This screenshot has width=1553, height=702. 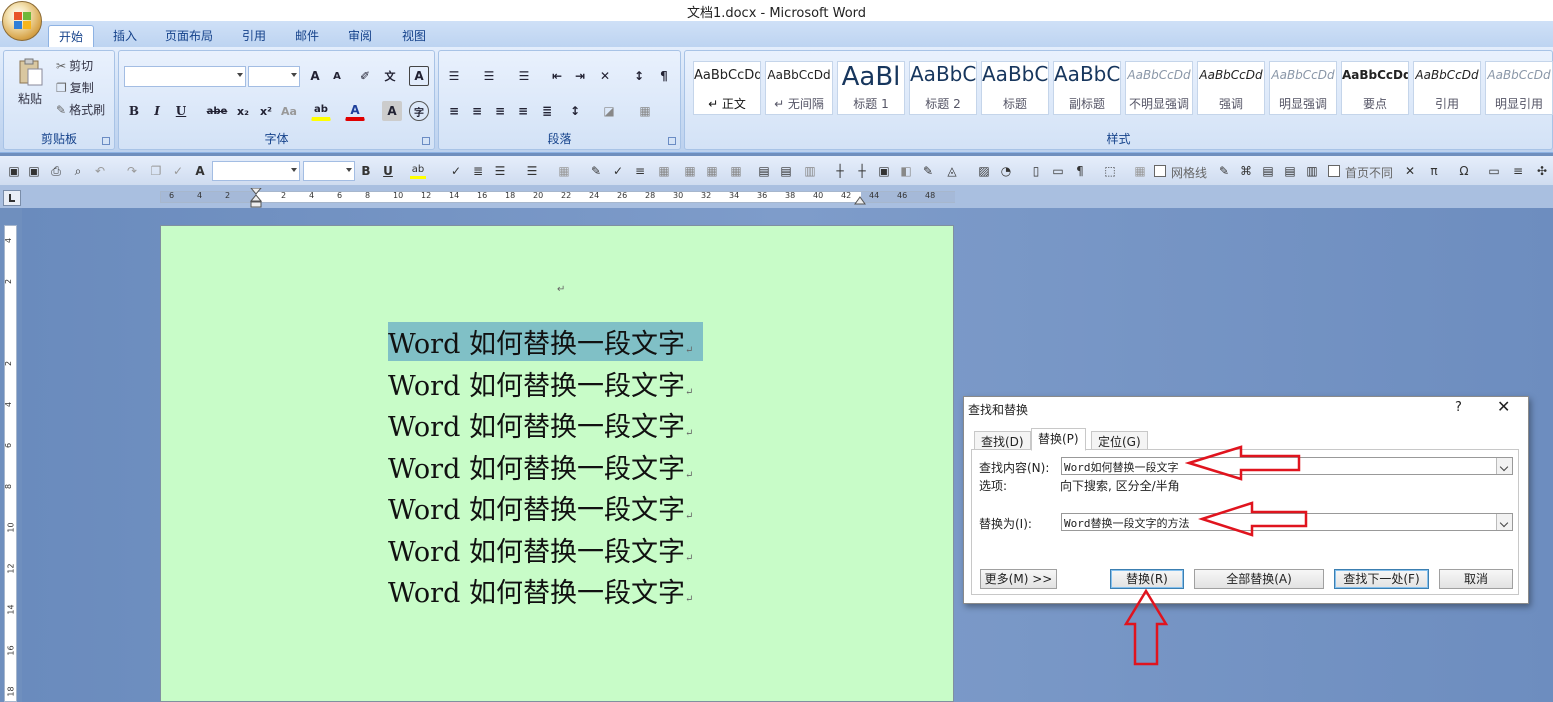 What do you see at coordinates (1119, 440) in the screenshot?
I see `tab-goto: 定位(G)` at bounding box center [1119, 440].